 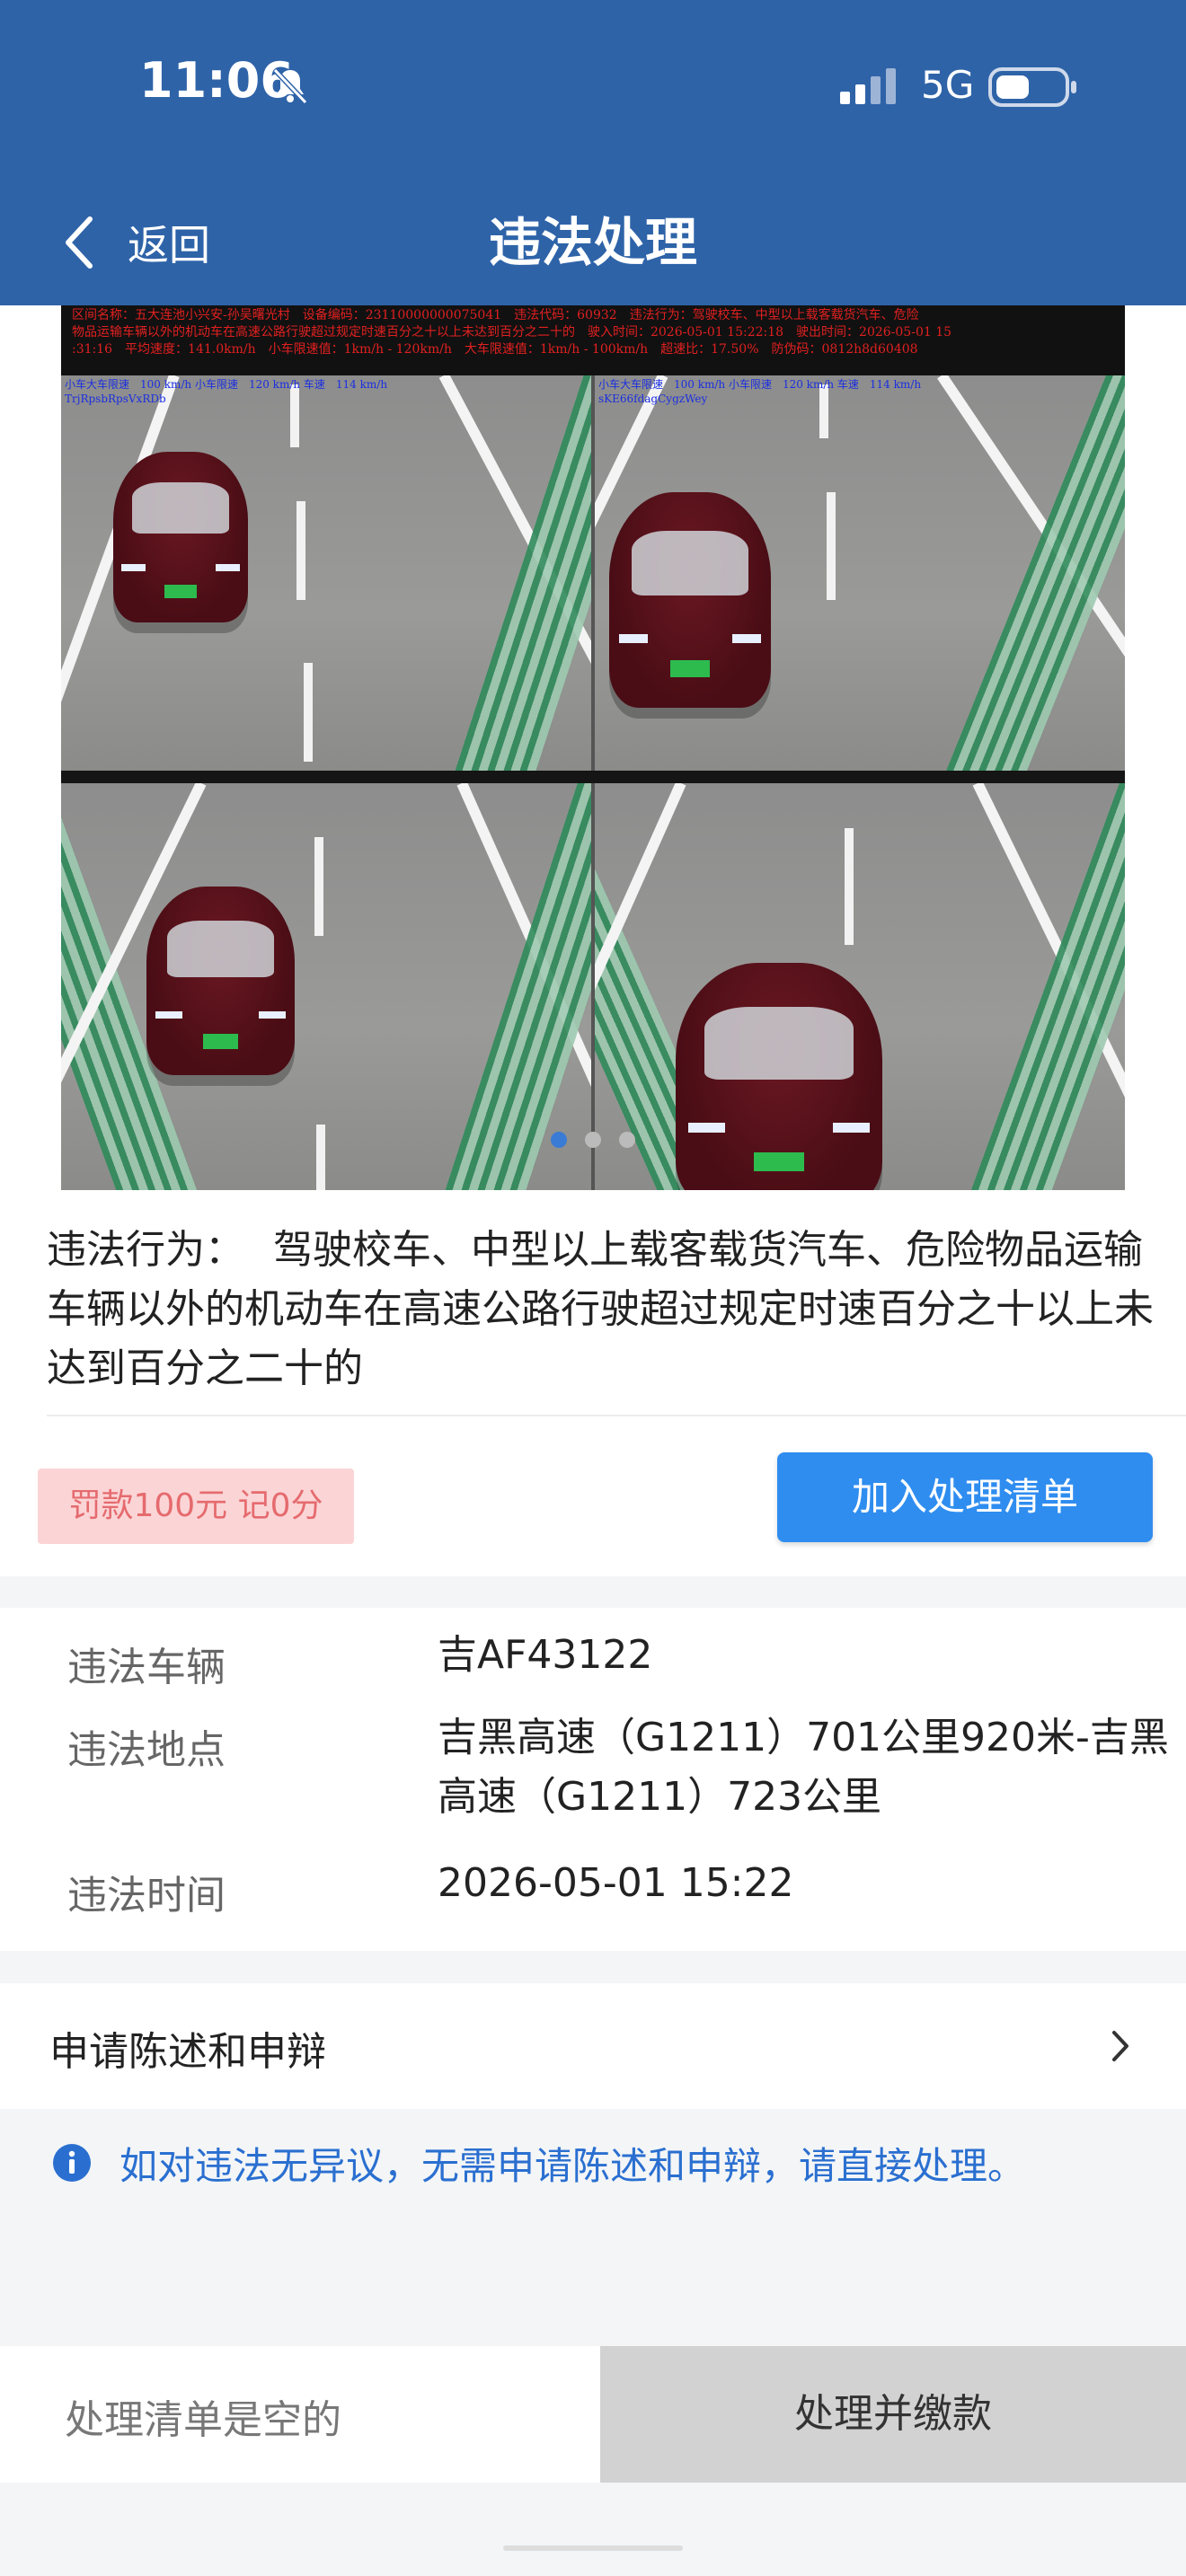 I want to click on status-bar: 11:06 5G, so click(x=593, y=90).